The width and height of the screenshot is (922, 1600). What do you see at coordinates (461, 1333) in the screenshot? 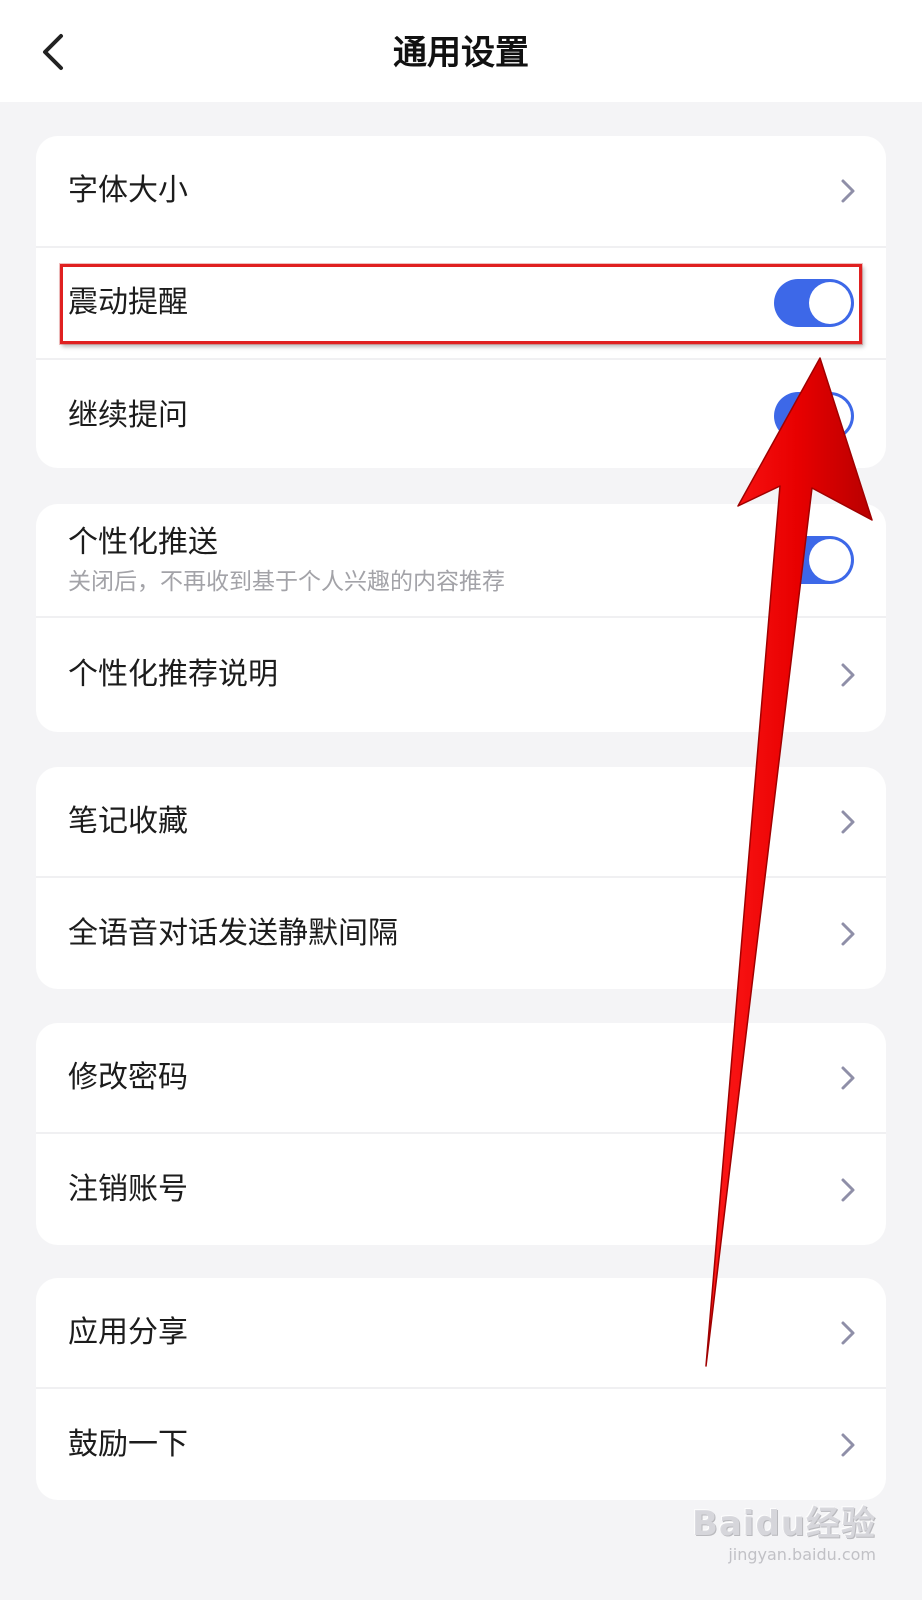
I see `settings-row-app-share: 应用分享` at bounding box center [461, 1333].